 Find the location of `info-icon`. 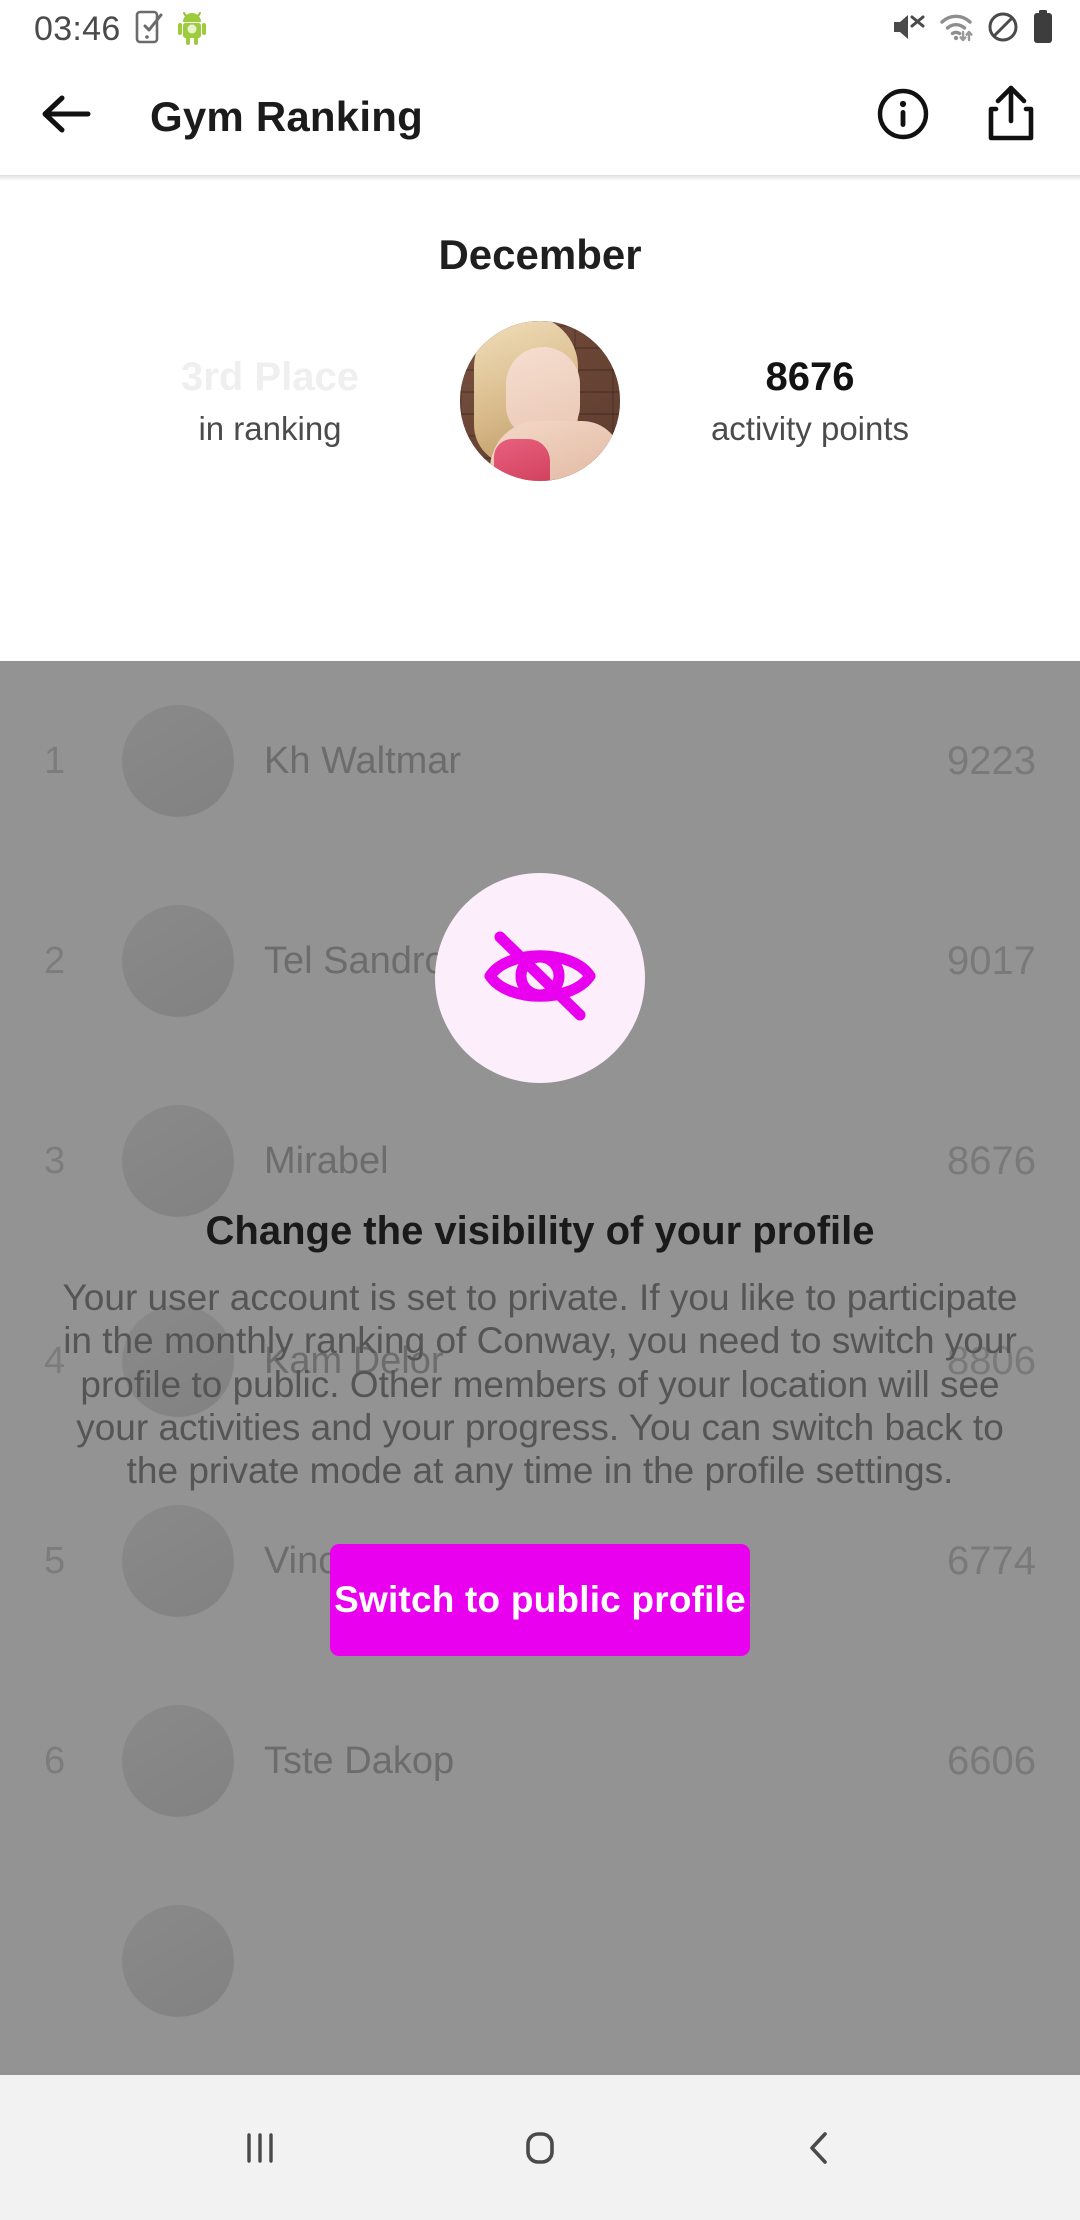

info-icon is located at coordinates (903, 116).